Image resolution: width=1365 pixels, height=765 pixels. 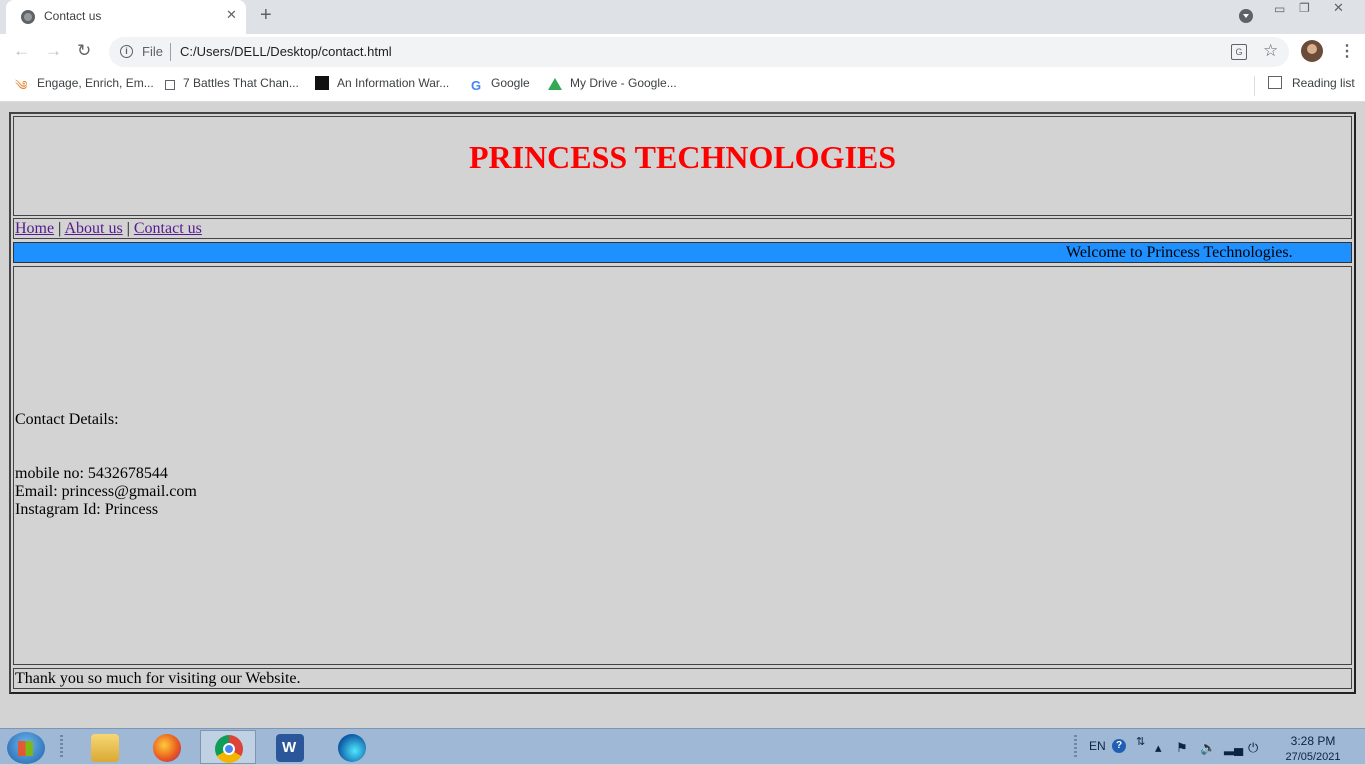 I want to click on nav-bar: Home | About us | Contact us, so click(x=682, y=228).